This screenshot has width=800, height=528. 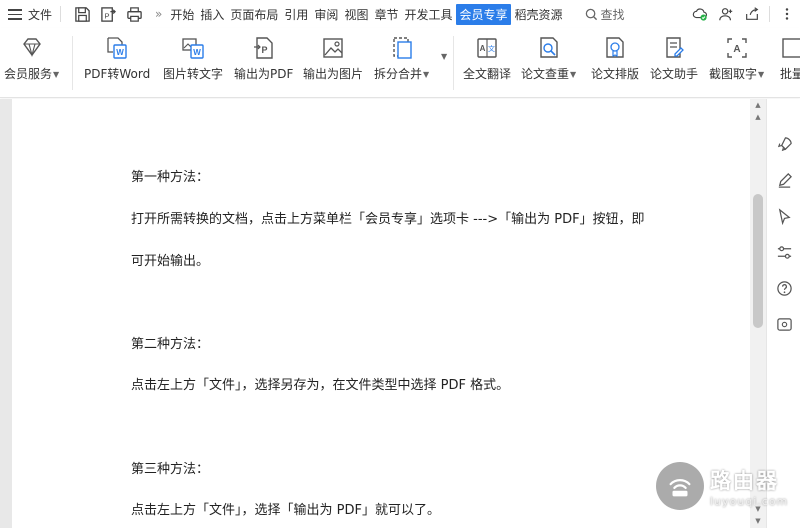 I want to click on full-translate-label: 全文翻译, so click(x=487, y=74).